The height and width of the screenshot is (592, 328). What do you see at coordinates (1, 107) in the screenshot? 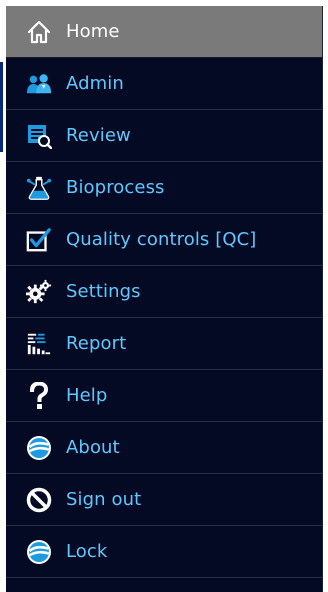
I see `left-edge-accent` at bounding box center [1, 107].